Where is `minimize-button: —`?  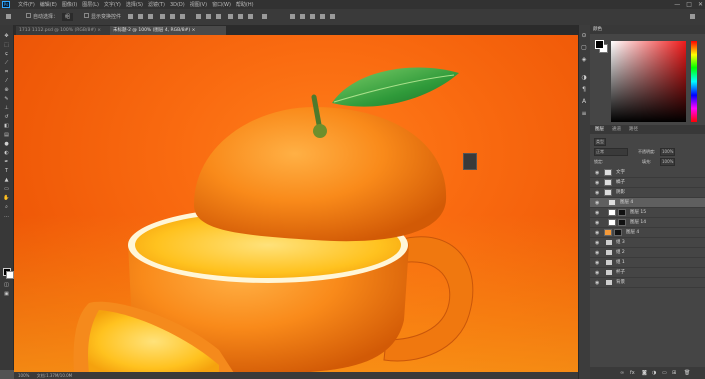 minimize-button: — is located at coordinates (677, 4).